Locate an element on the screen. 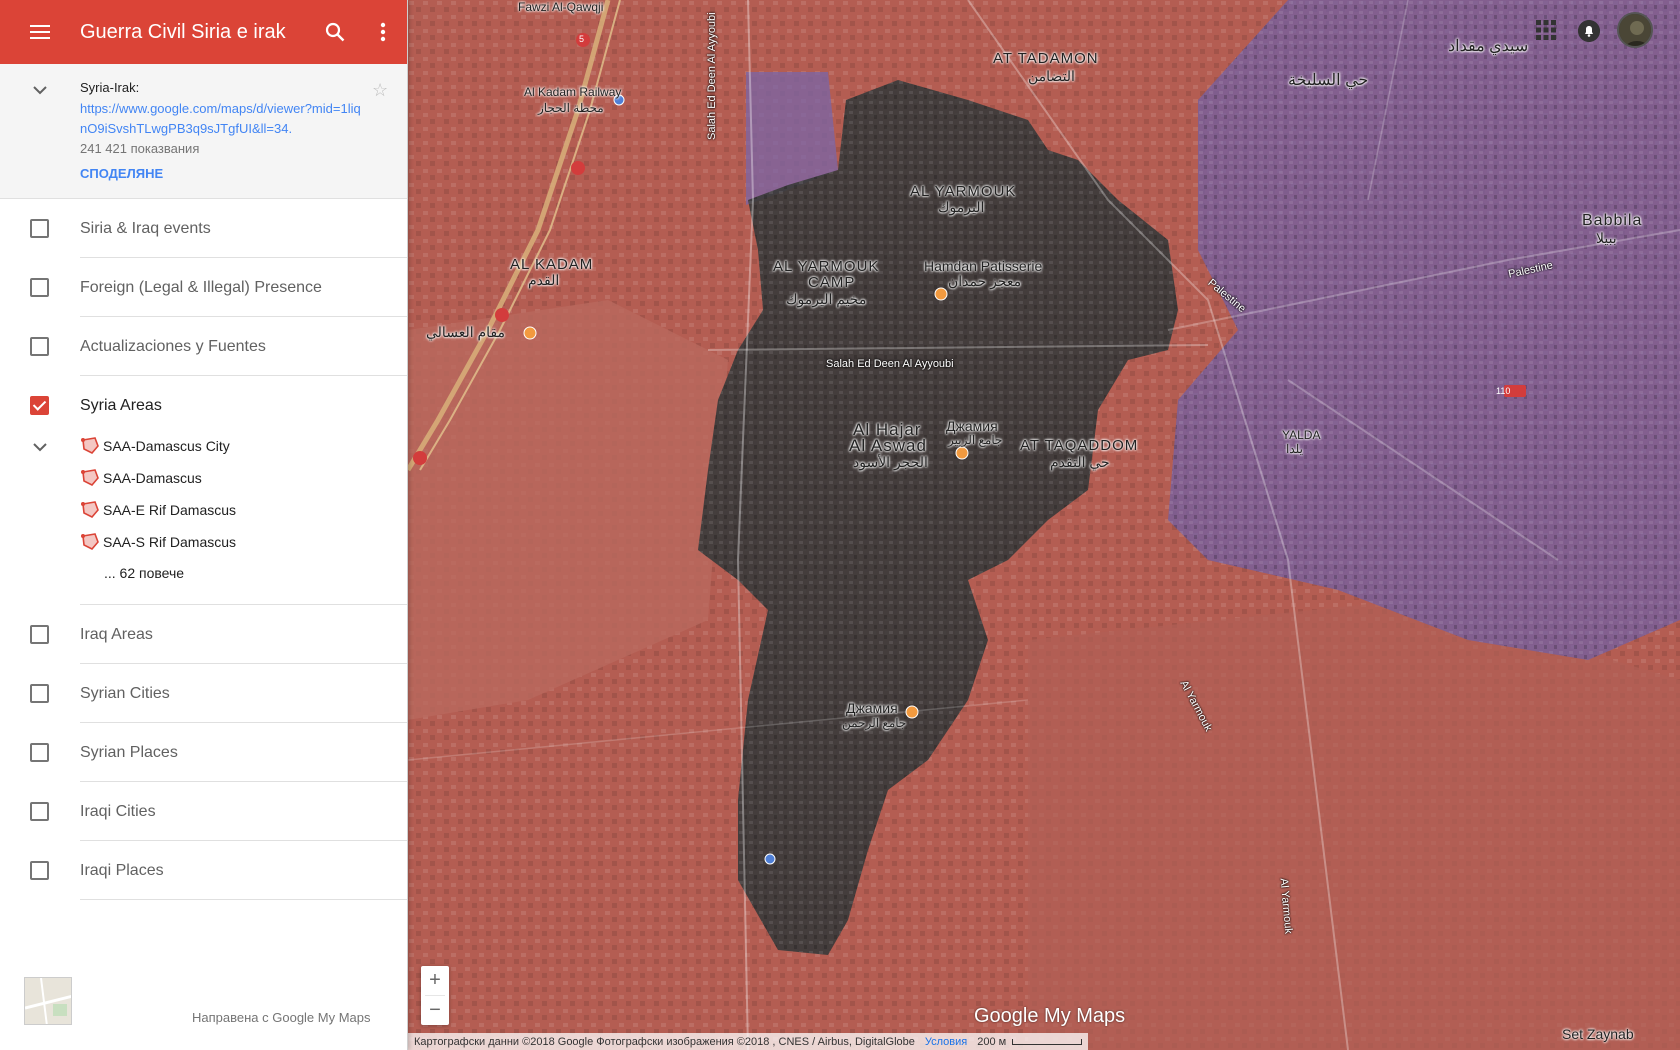 The width and height of the screenshot is (1680, 1050). layer-syrian-cities: Syrian Cities is located at coordinates (203, 693).